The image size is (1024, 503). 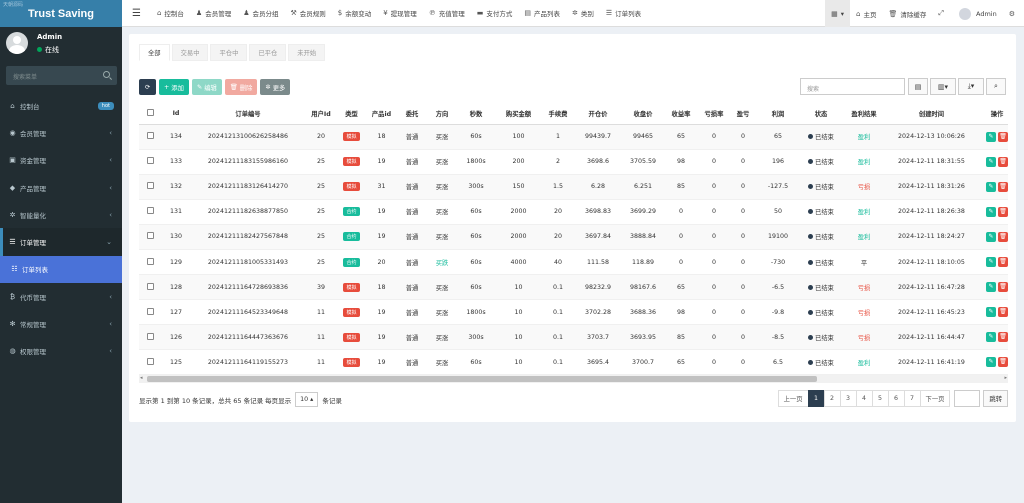 I want to click on card-view-button: ▤, so click(x=918, y=86).